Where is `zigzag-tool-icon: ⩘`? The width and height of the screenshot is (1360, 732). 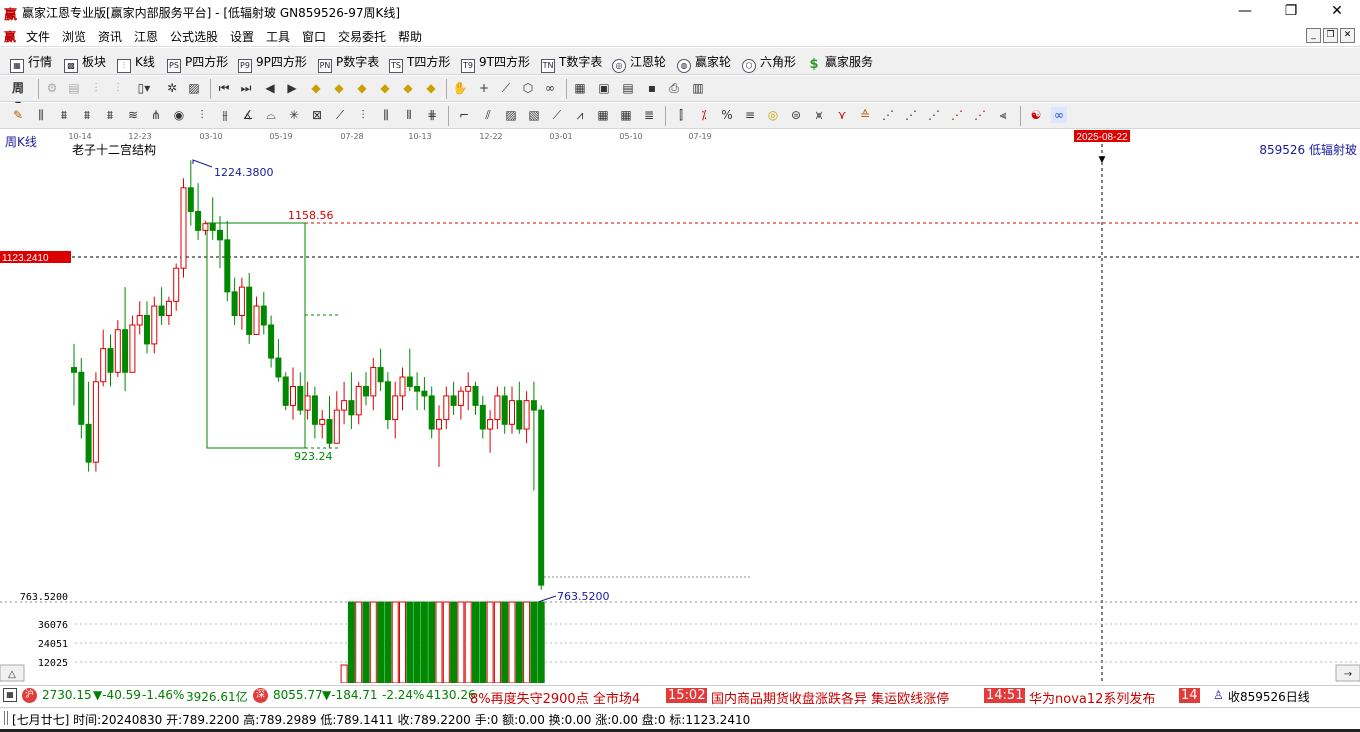
zigzag-tool-icon: ⩘ is located at coordinates (580, 115).